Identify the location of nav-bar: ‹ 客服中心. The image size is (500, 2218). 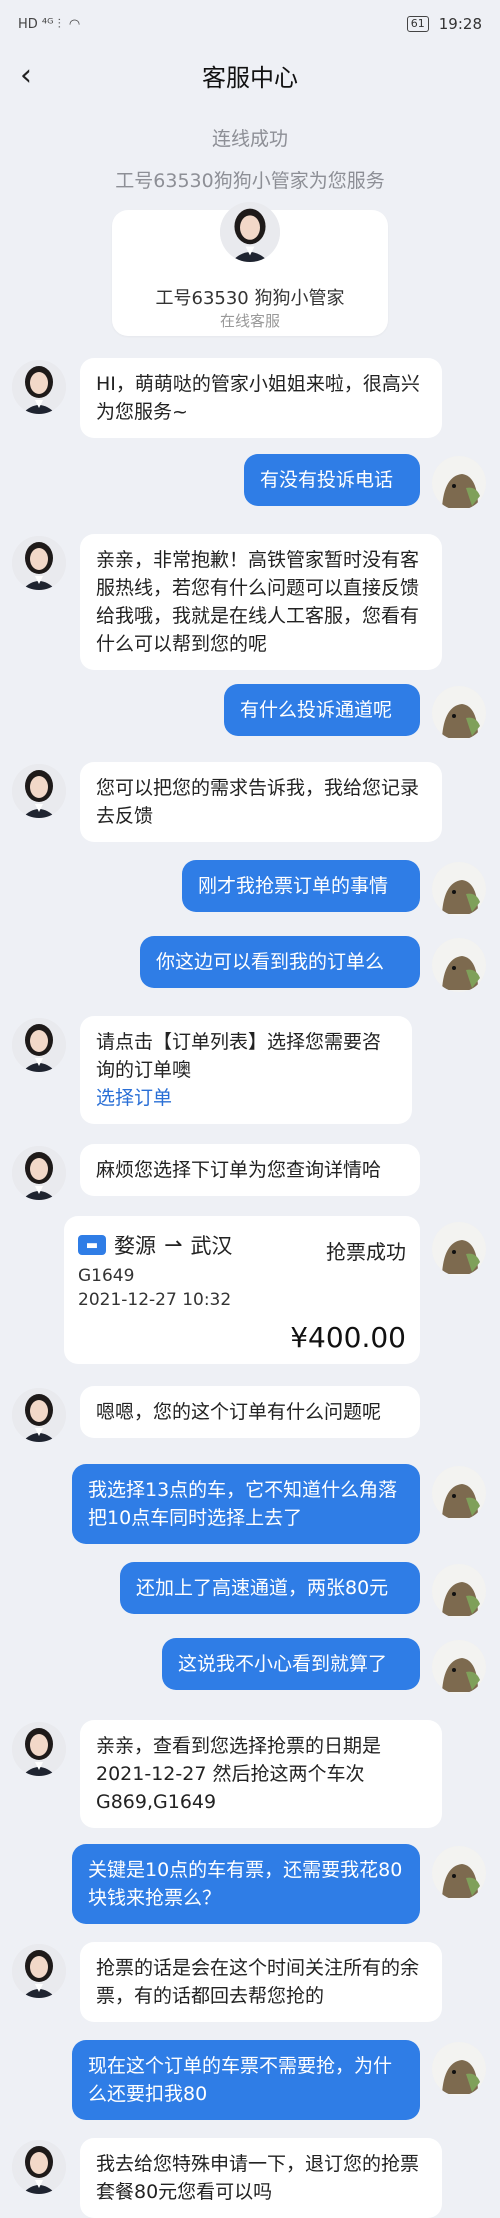
(250, 75).